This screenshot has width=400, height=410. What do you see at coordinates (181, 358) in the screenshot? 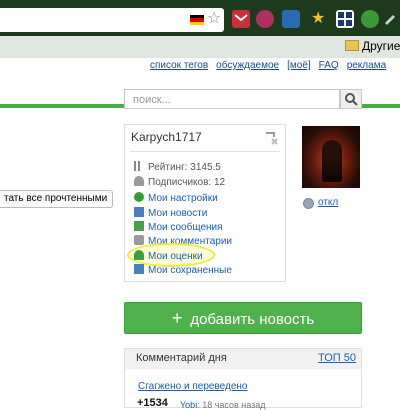
I see `comment-of-day-title: Комментарий дня` at bounding box center [181, 358].